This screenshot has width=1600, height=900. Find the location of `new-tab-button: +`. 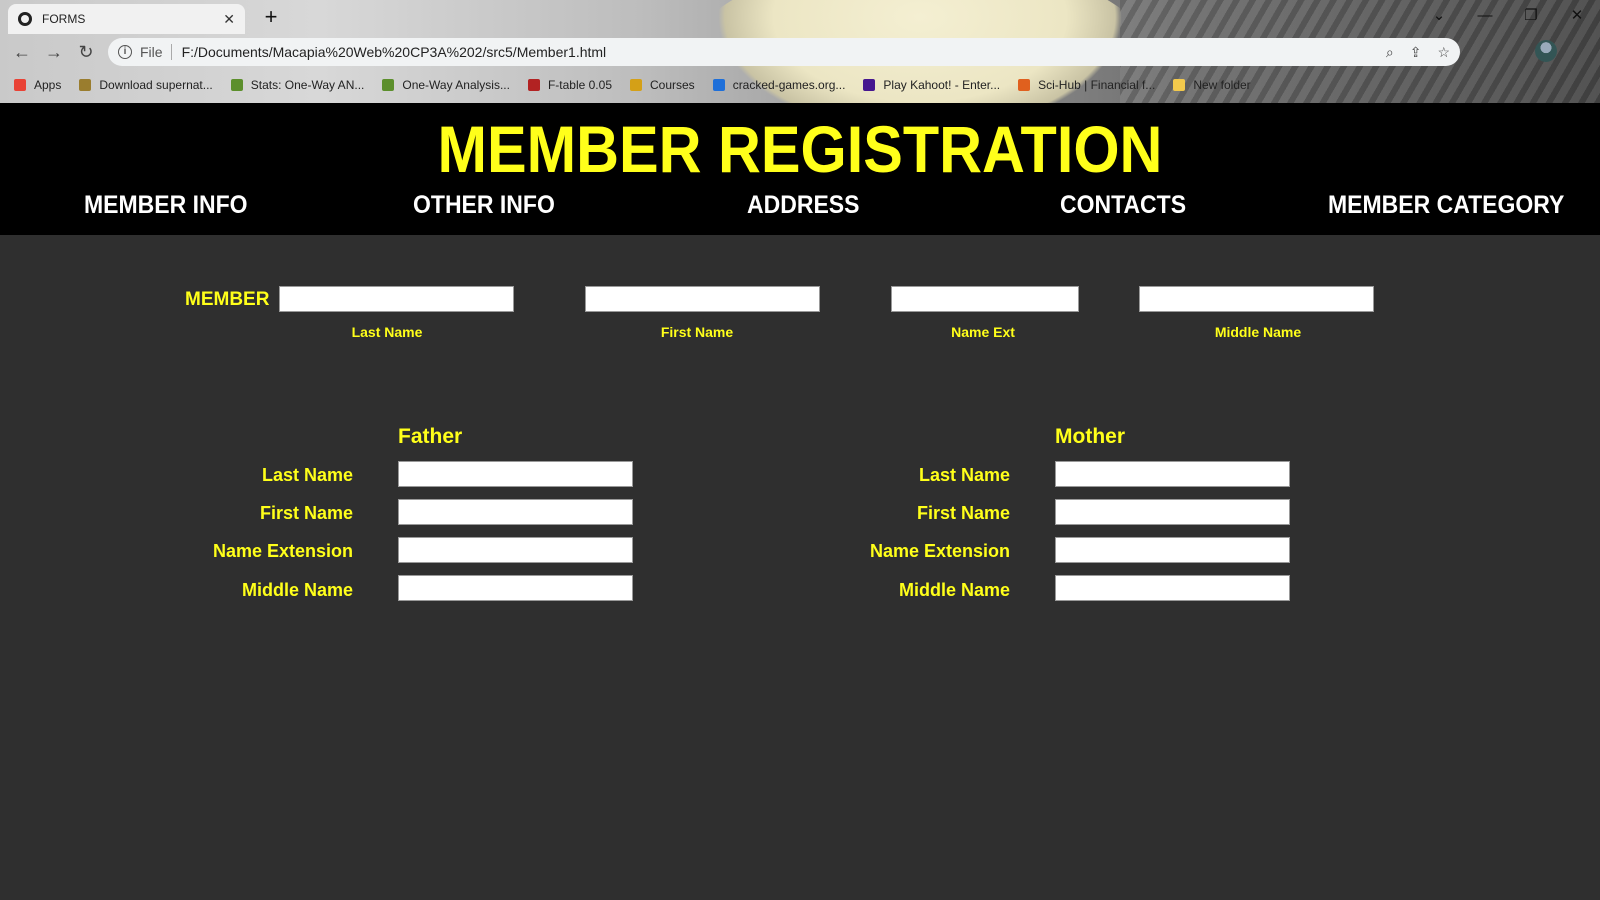

new-tab-button: + is located at coordinates (271, 17).